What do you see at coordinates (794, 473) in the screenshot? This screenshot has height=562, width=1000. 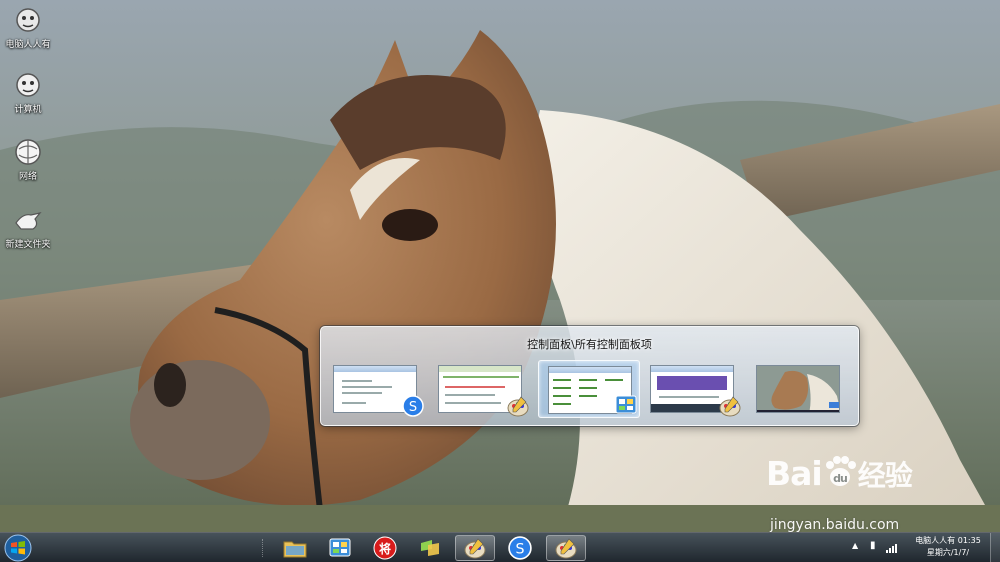 I see `baidu-logo-text: Bai` at bounding box center [794, 473].